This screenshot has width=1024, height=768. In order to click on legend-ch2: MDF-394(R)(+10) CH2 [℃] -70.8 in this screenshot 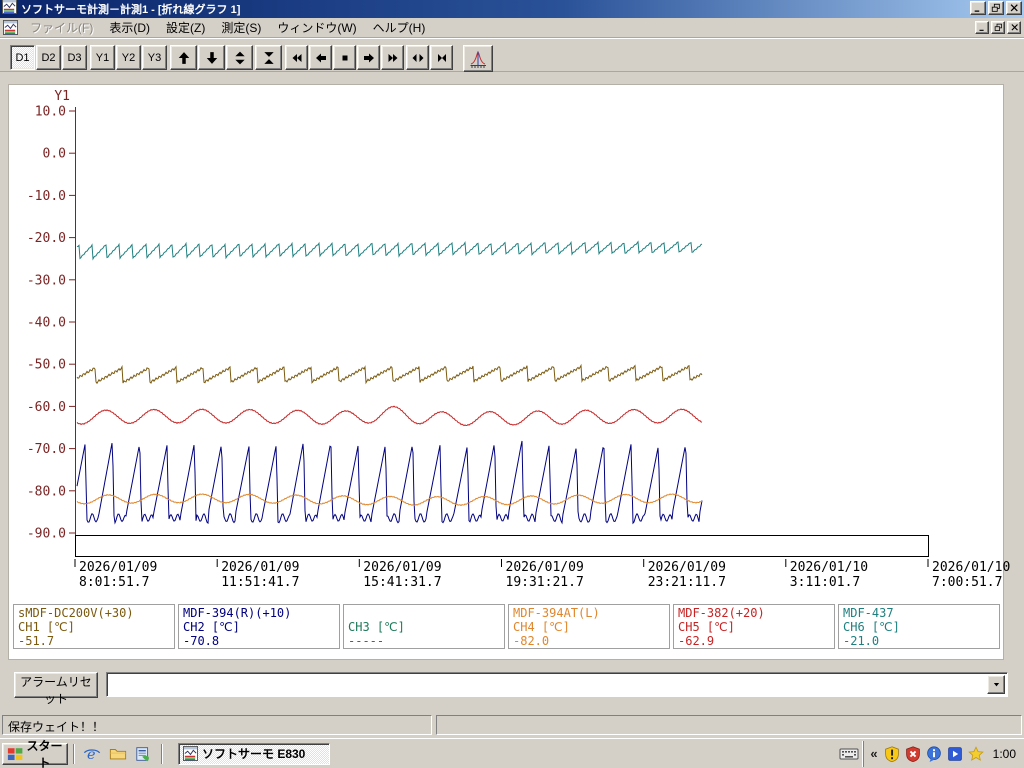, I will do `click(259, 626)`.